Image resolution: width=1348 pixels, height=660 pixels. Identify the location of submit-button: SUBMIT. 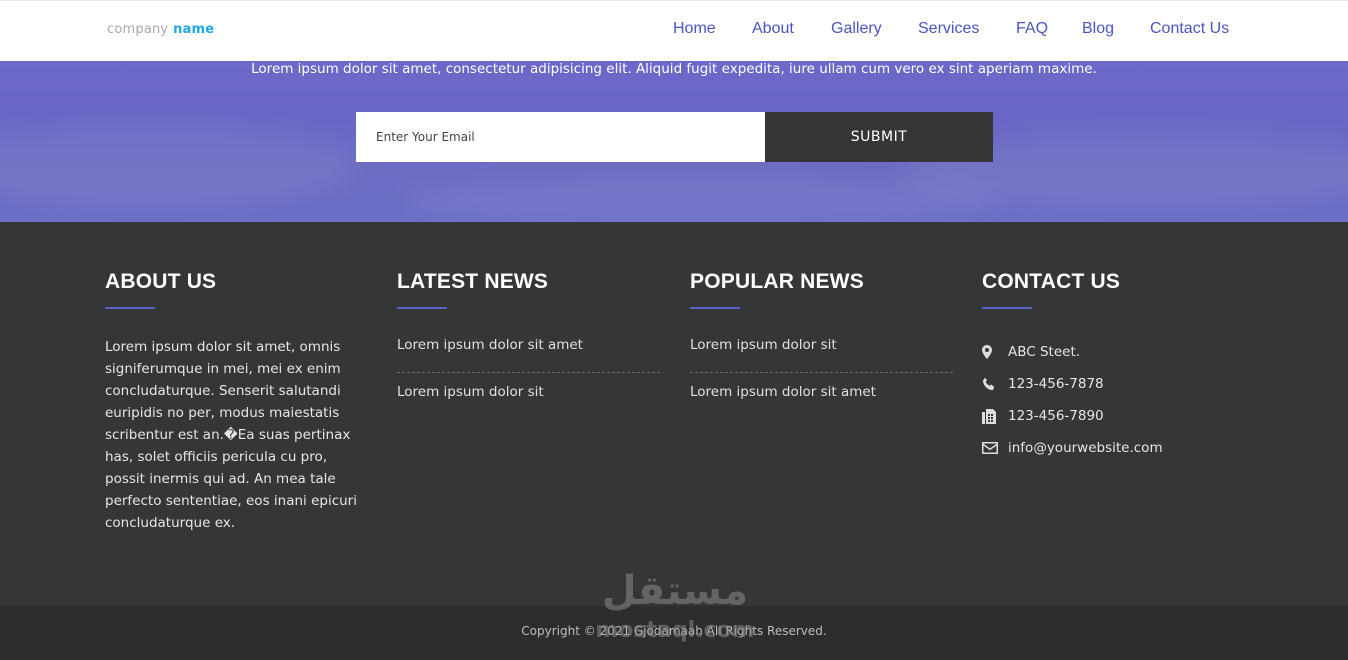
(879, 137).